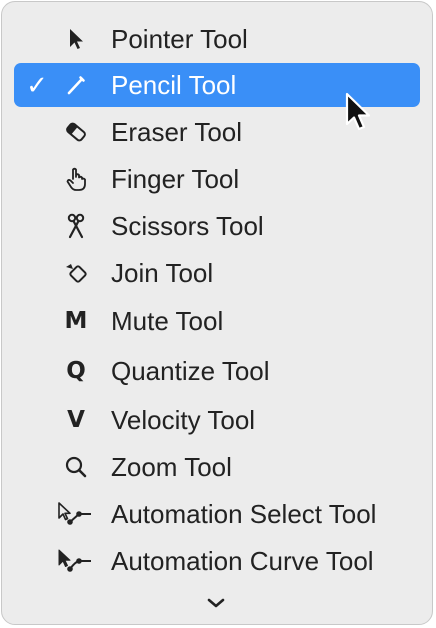  I want to click on mute-icon: M, so click(76, 321).